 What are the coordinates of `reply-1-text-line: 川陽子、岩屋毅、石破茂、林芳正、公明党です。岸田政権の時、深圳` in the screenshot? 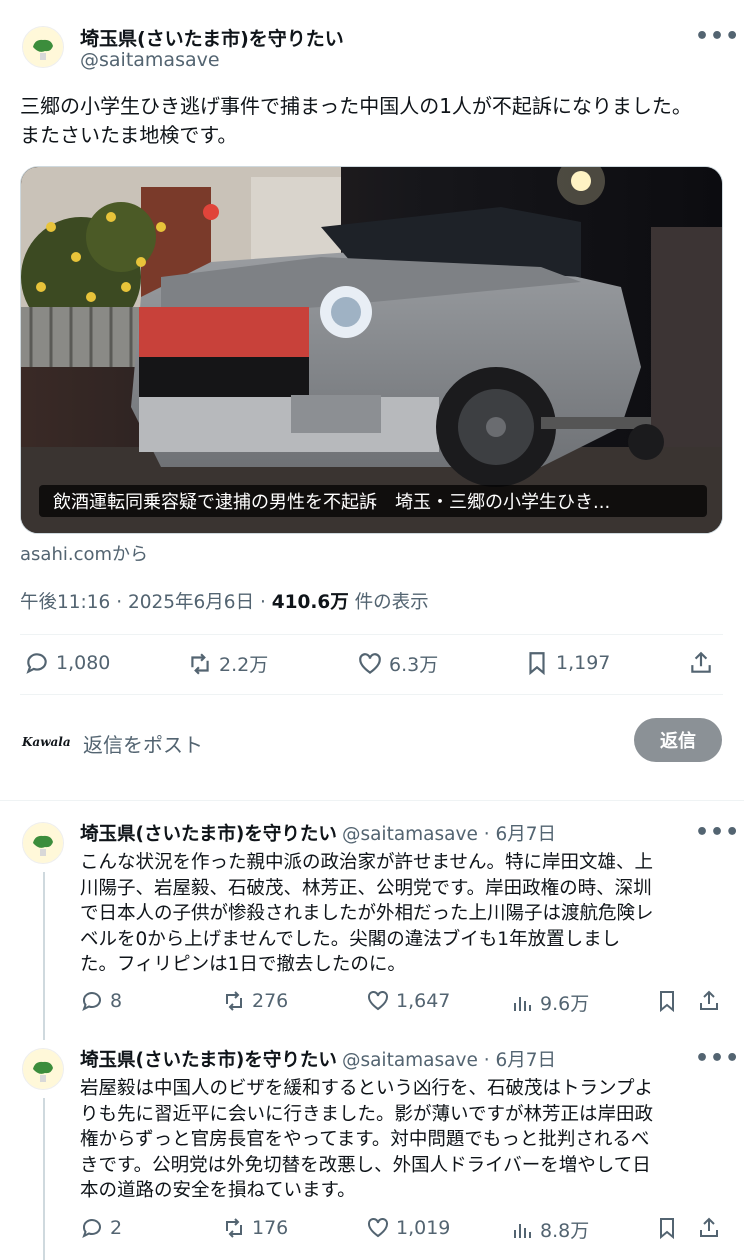 It's located at (366, 888).